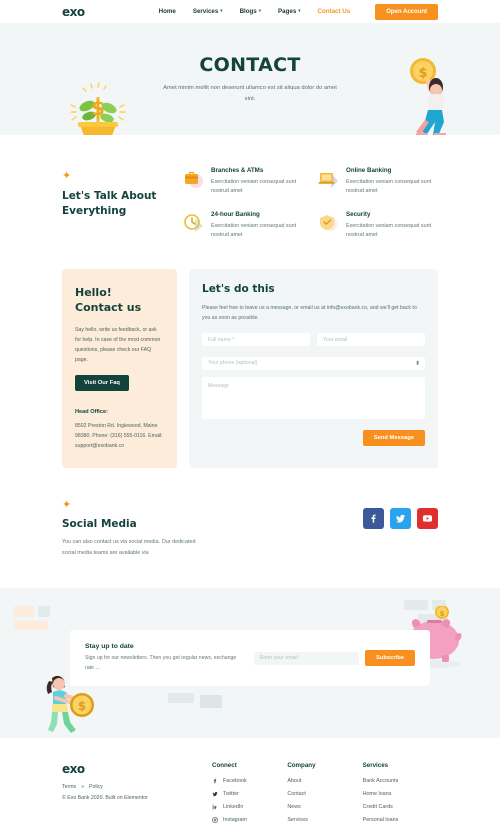 The height and width of the screenshot is (830, 500). What do you see at coordinates (380, 781) in the screenshot?
I see `footer-link-label: Bank Accounts` at bounding box center [380, 781].